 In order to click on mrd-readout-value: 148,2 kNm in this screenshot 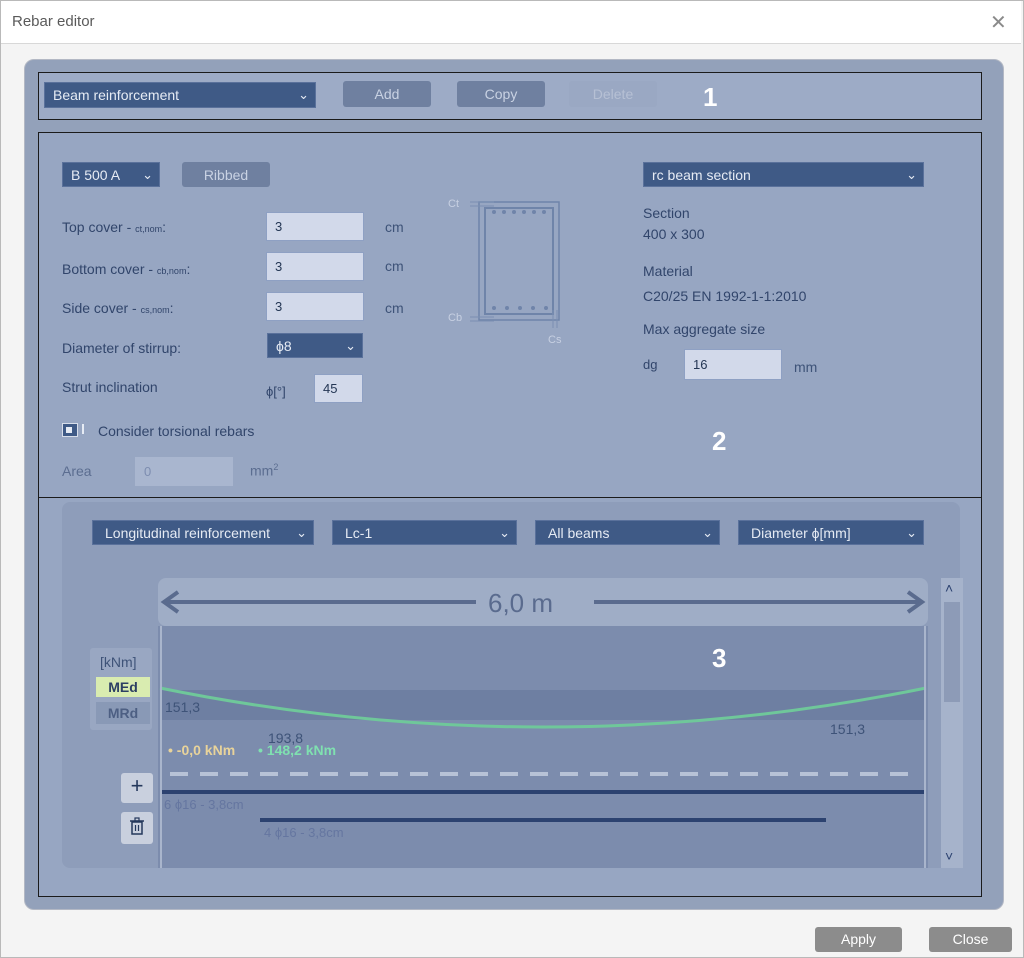, I will do `click(301, 750)`.